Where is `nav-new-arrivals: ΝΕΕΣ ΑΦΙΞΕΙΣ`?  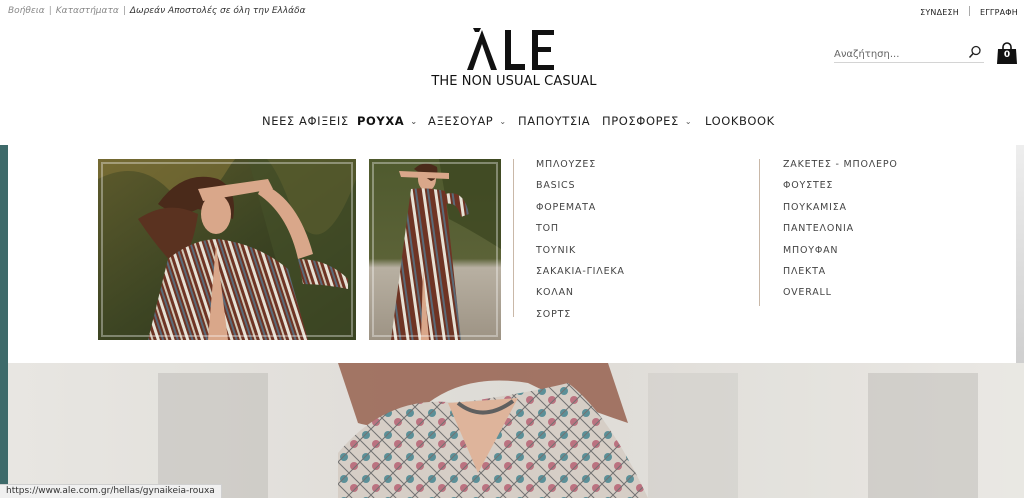 nav-new-arrivals: ΝΕΕΣ ΑΦΙΞΕΙΣ is located at coordinates (305, 121).